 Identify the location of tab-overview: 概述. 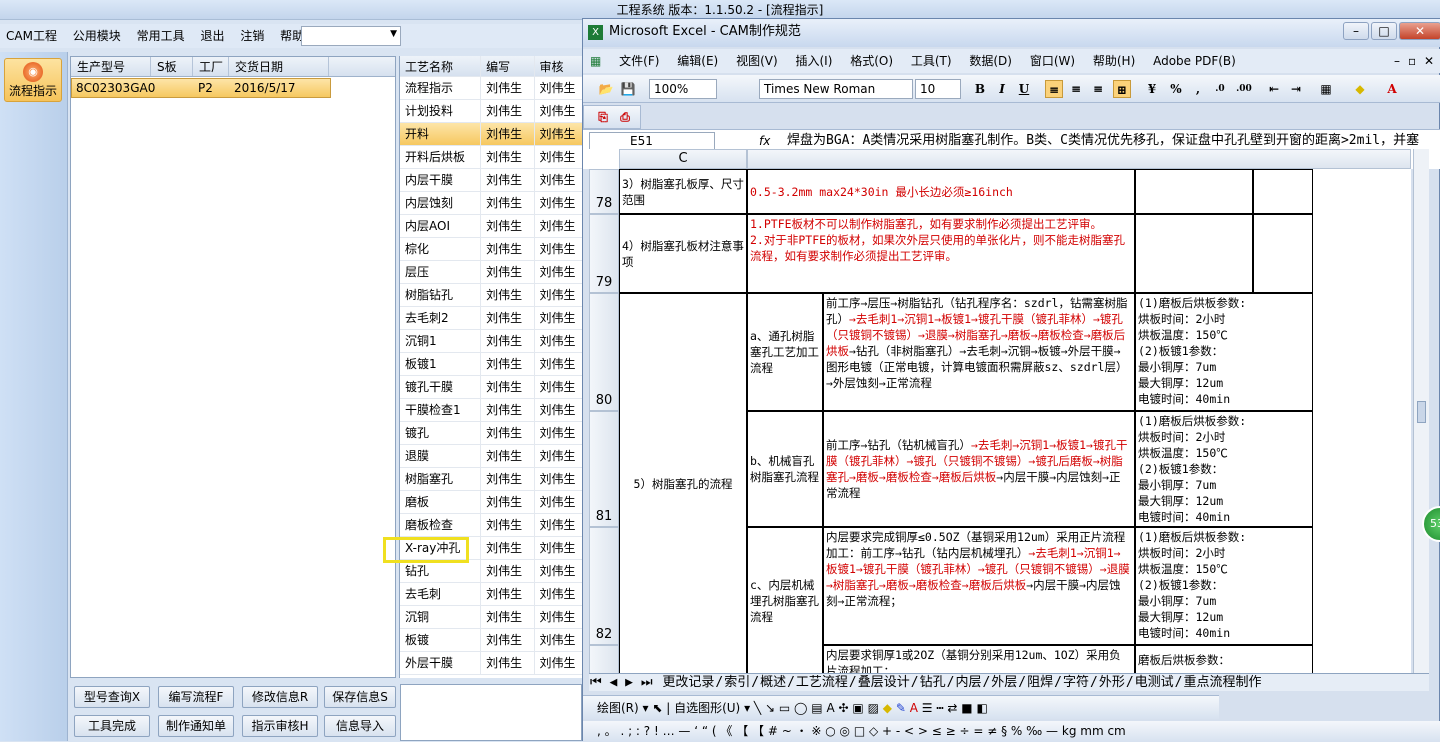
(773, 682).